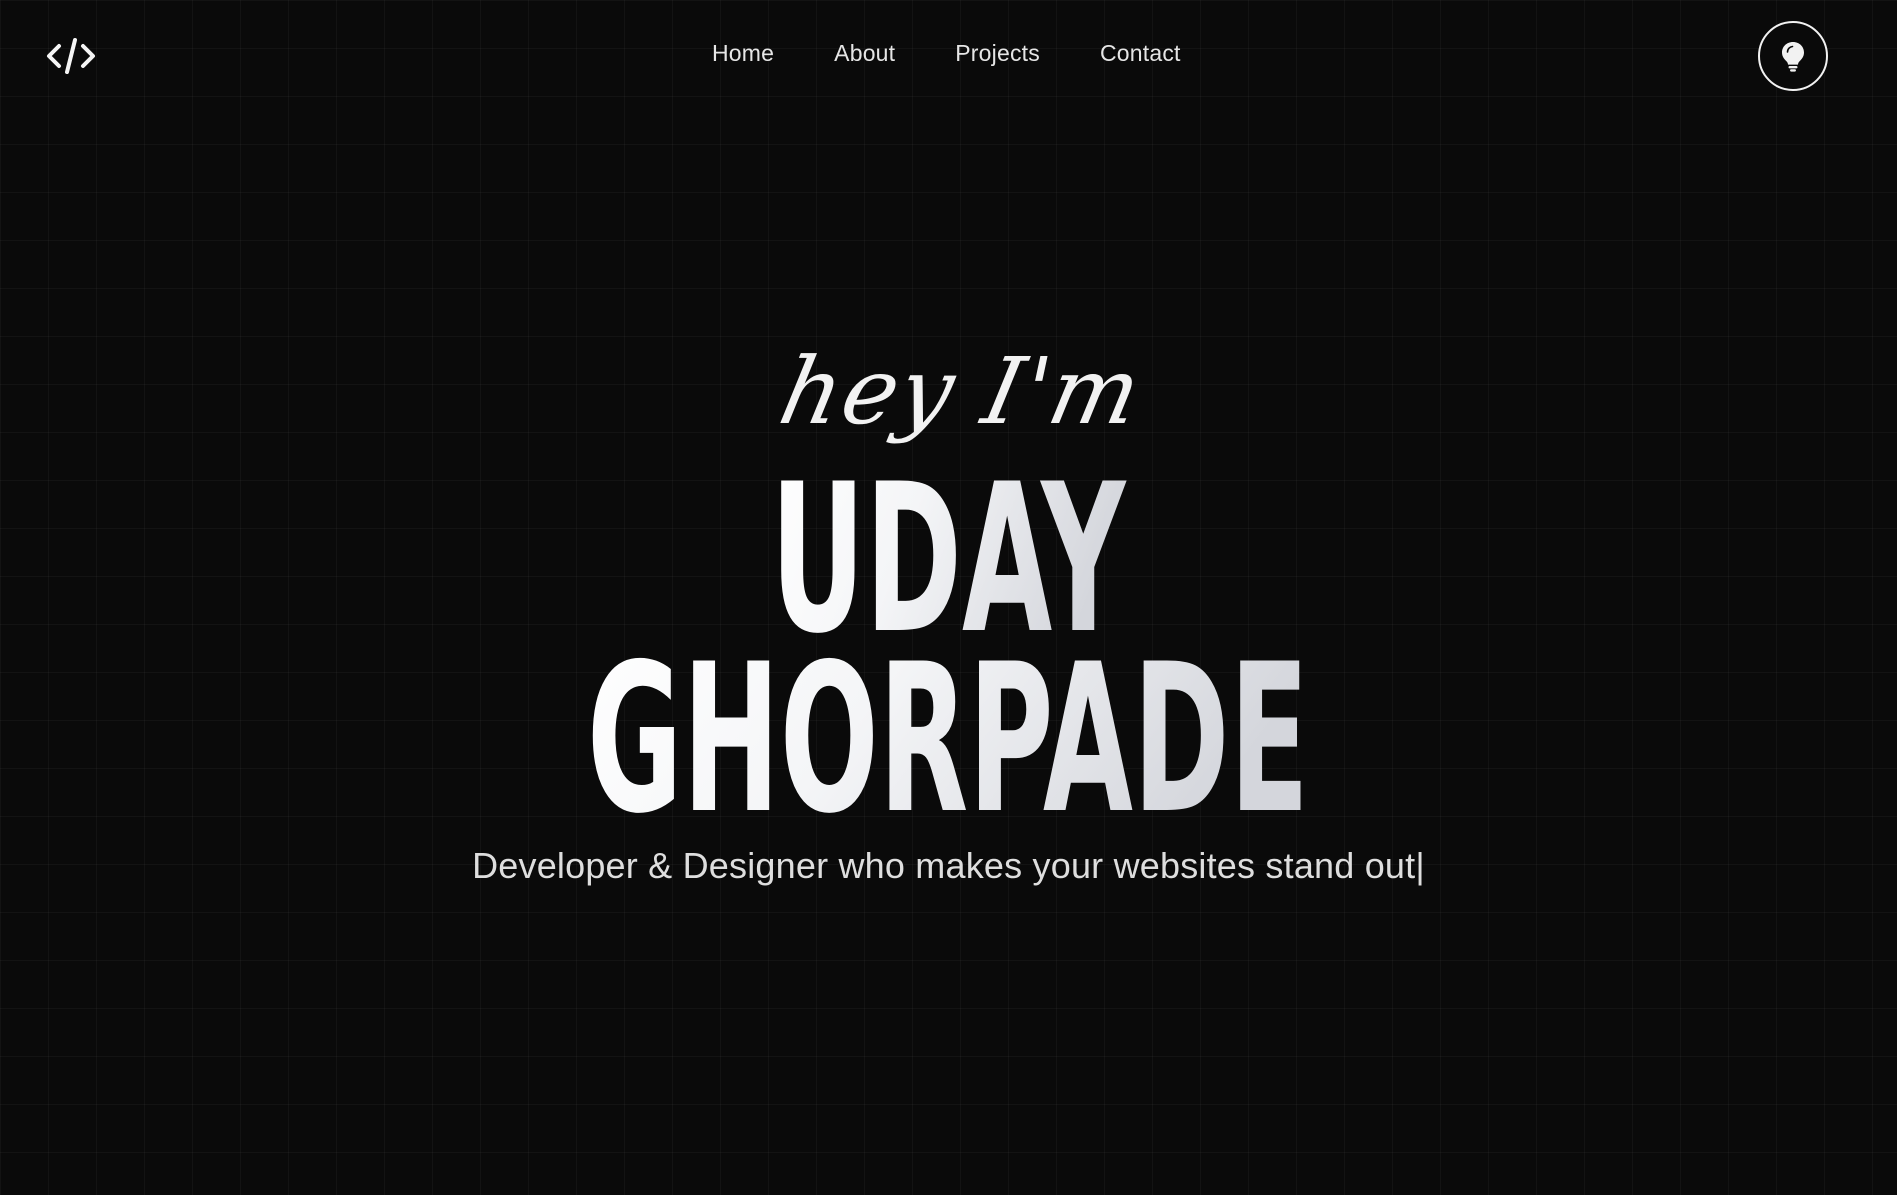  I want to click on greeting-script: hey I'm, so click(961, 391).